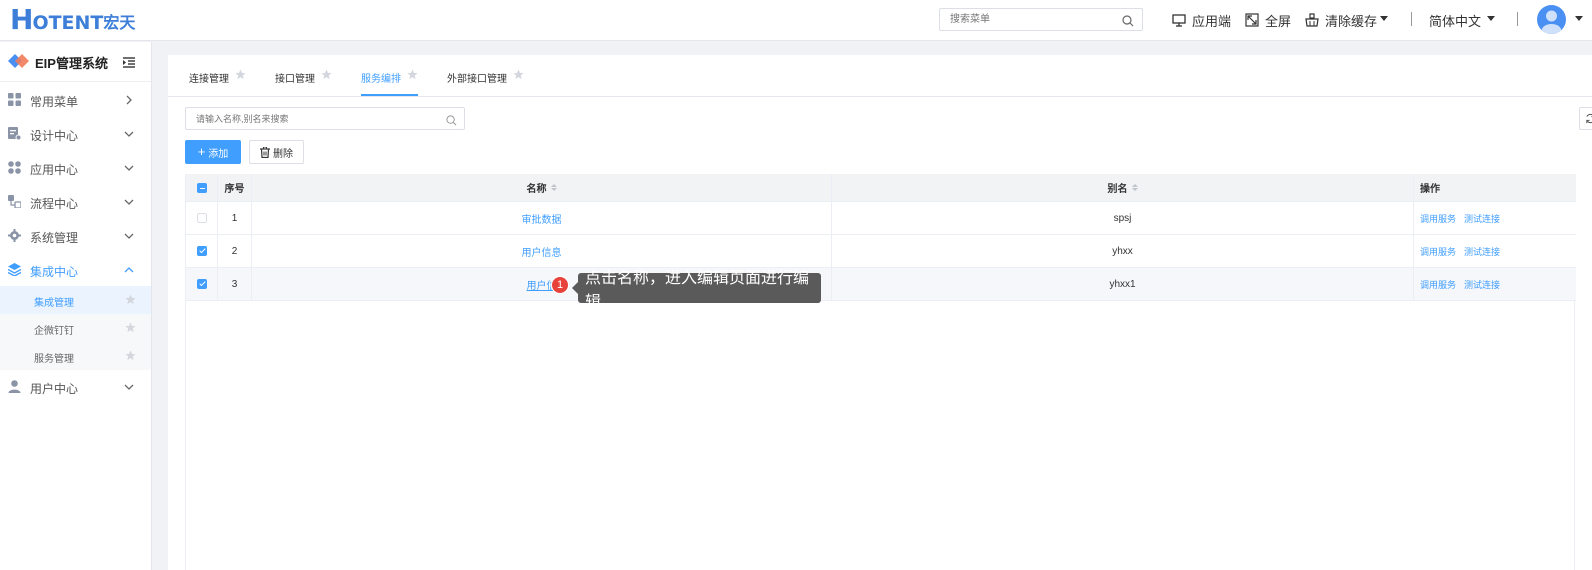 Image resolution: width=1592 pixels, height=570 pixels. What do you see at coordinates (1122, 284) in the screenshot?
I see `alias-value: yhxx1` at bounding box center [1122, 284].